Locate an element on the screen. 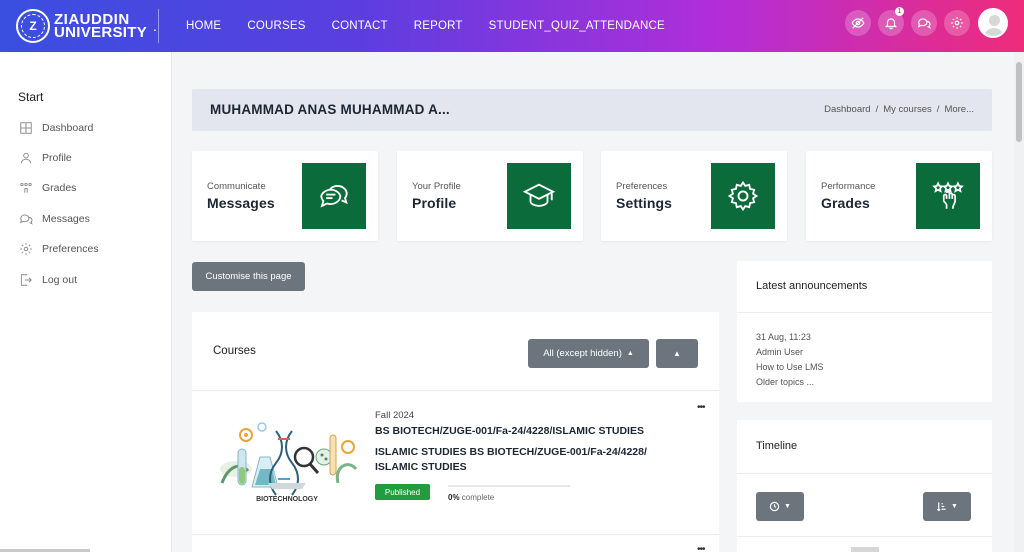 Image resolution: width=1024 pixels, height=552 pixels. quick-card-title: Messages is located at coordinates (241, 203).